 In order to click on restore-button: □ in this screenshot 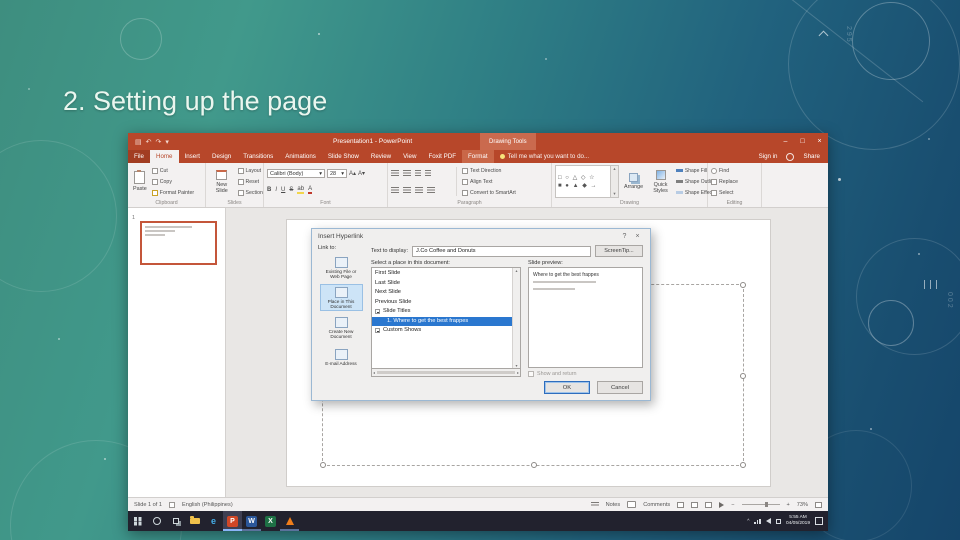, I will do `click(802, 141)`.